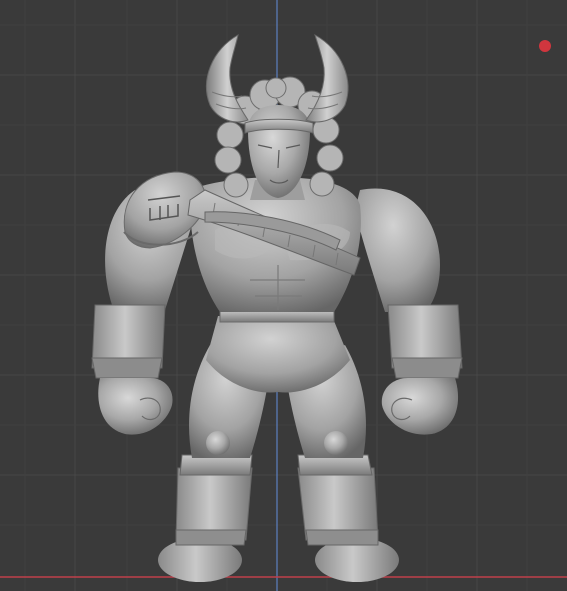 The height and width of the screenshot is (591, 567). Describe the element at coordinates (135, 406) in the screenshot. I see `left-fist` at that location.